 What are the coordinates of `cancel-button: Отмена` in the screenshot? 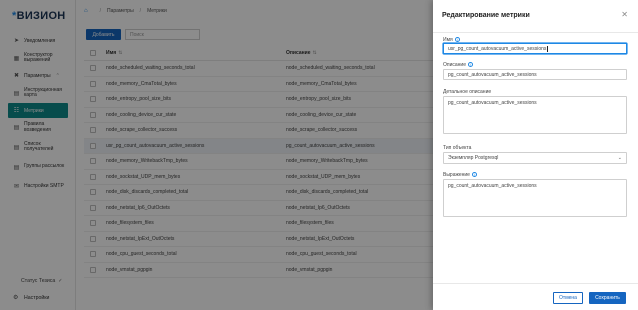 It's located at (568, 298).